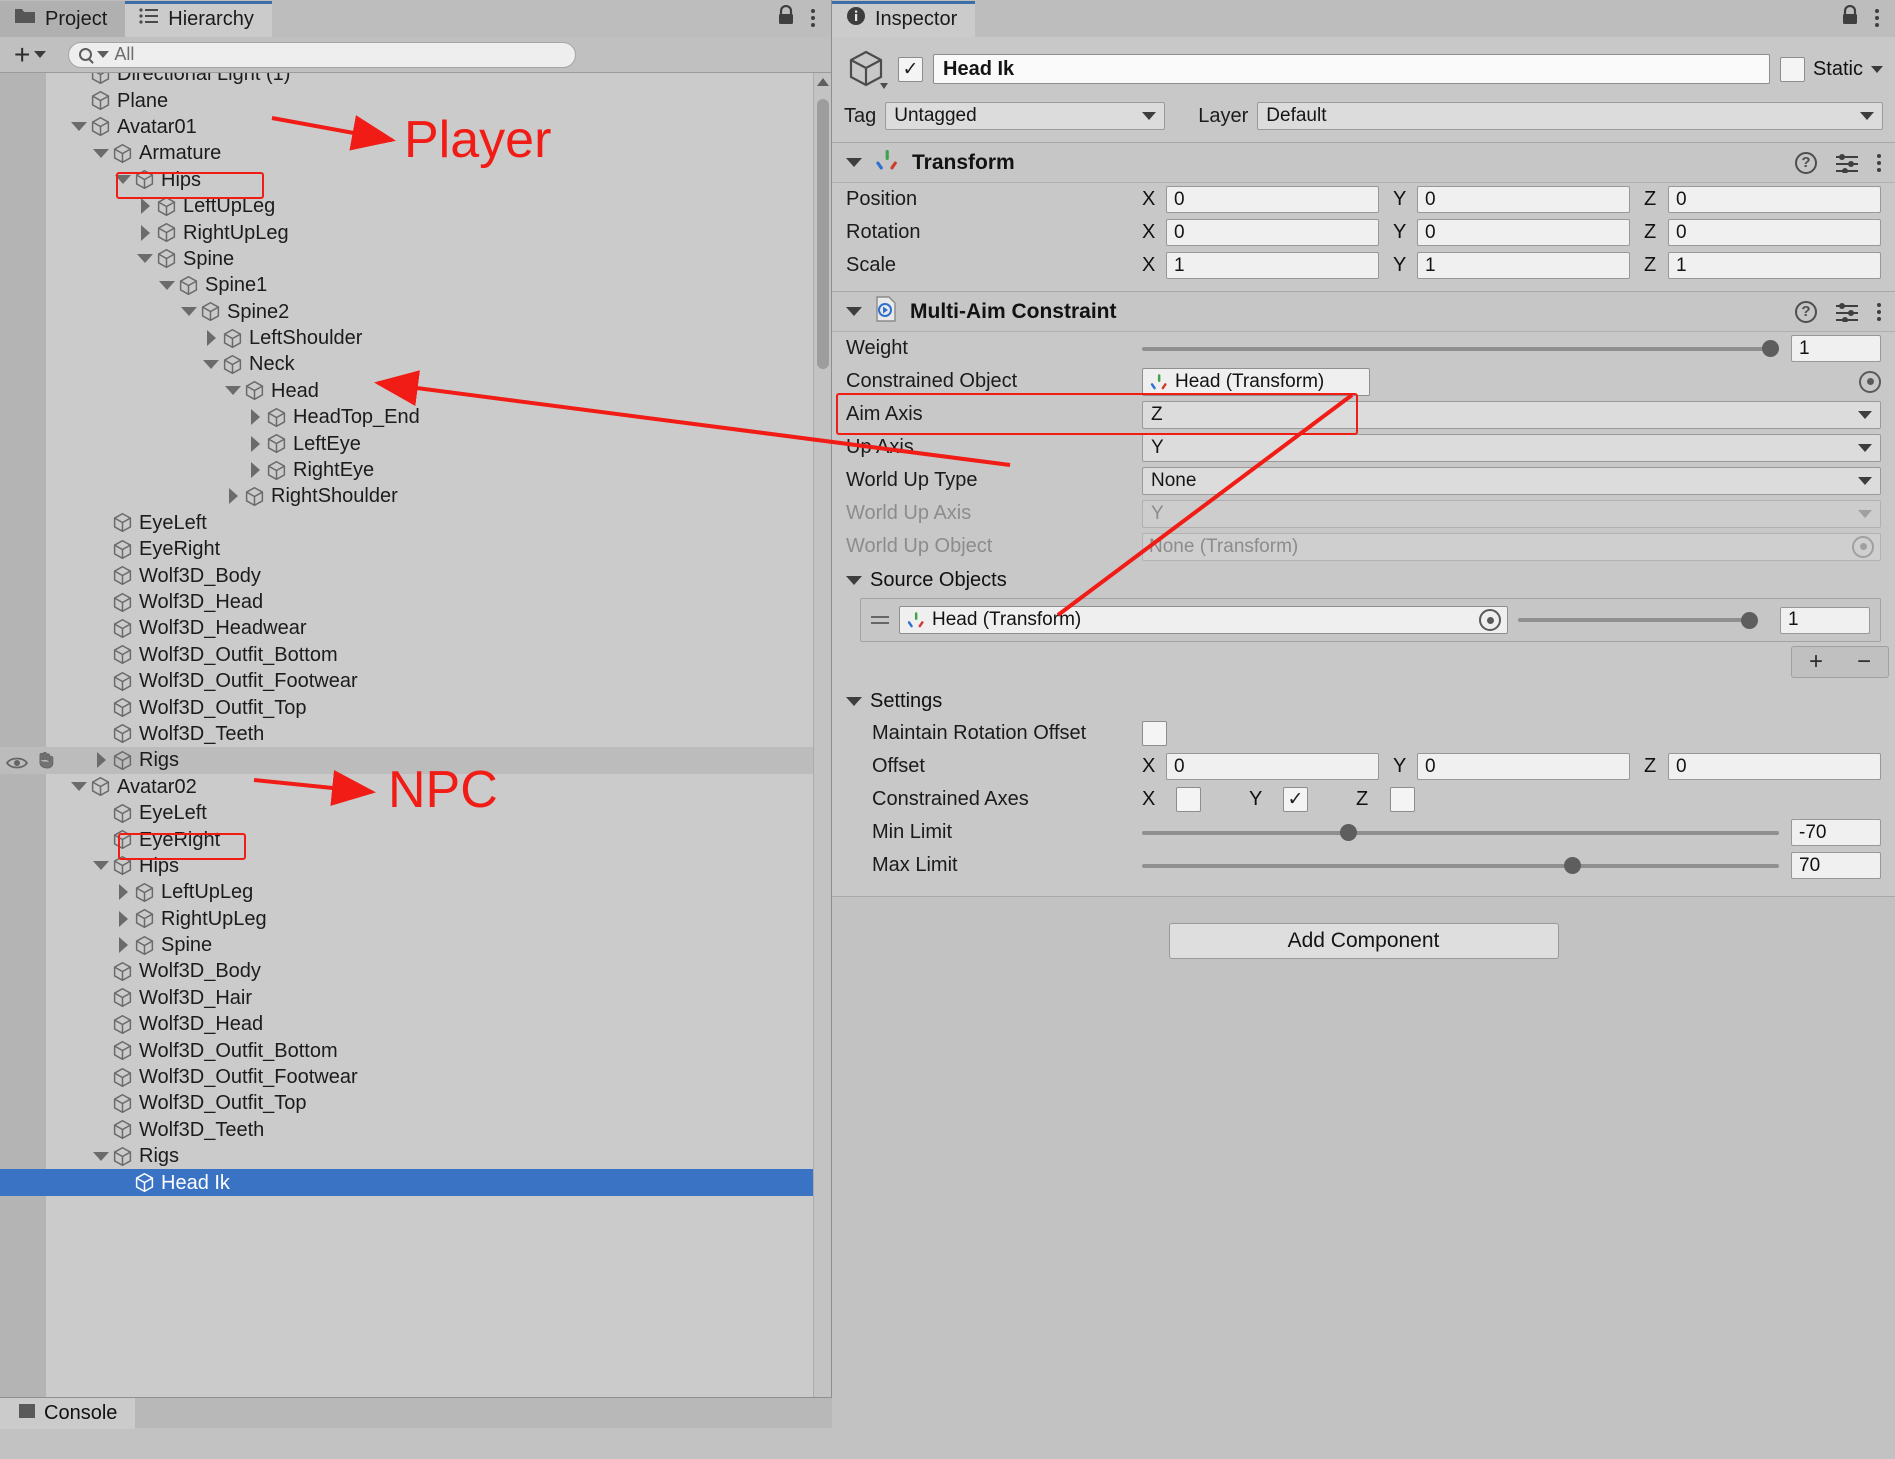 The height and width of the screenshot is (1459, 1895). Describe the element at coordinates (1460, 866) in the screenshot. I see `max-limit-slider` at that location.